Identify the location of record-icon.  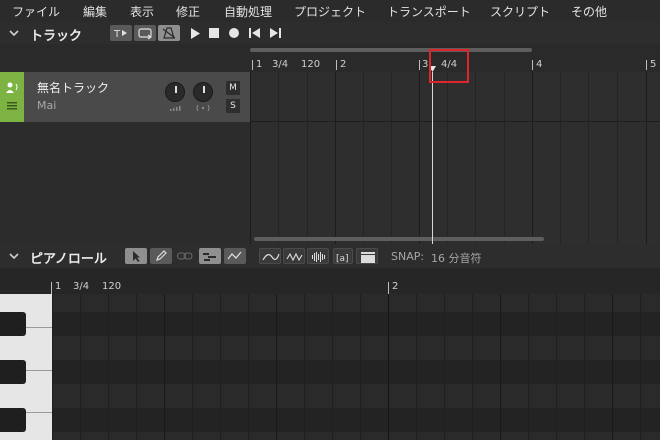
(234, 33).